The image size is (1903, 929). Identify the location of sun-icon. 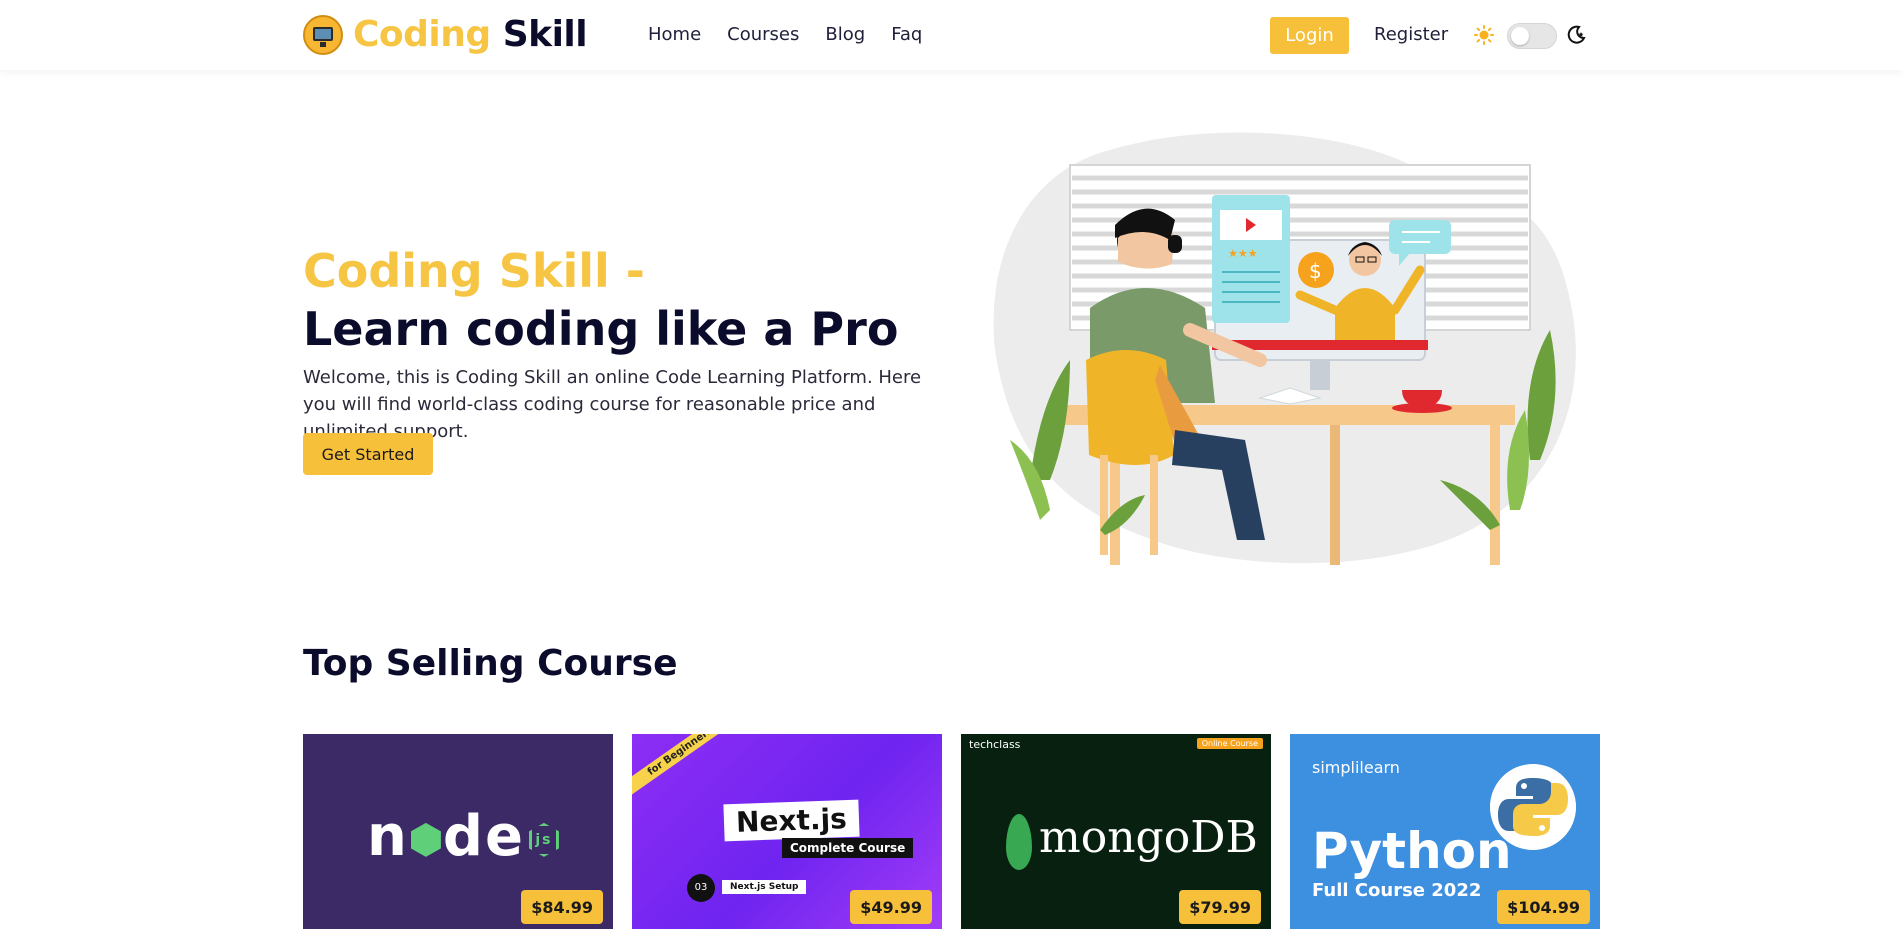
(1484, 35).